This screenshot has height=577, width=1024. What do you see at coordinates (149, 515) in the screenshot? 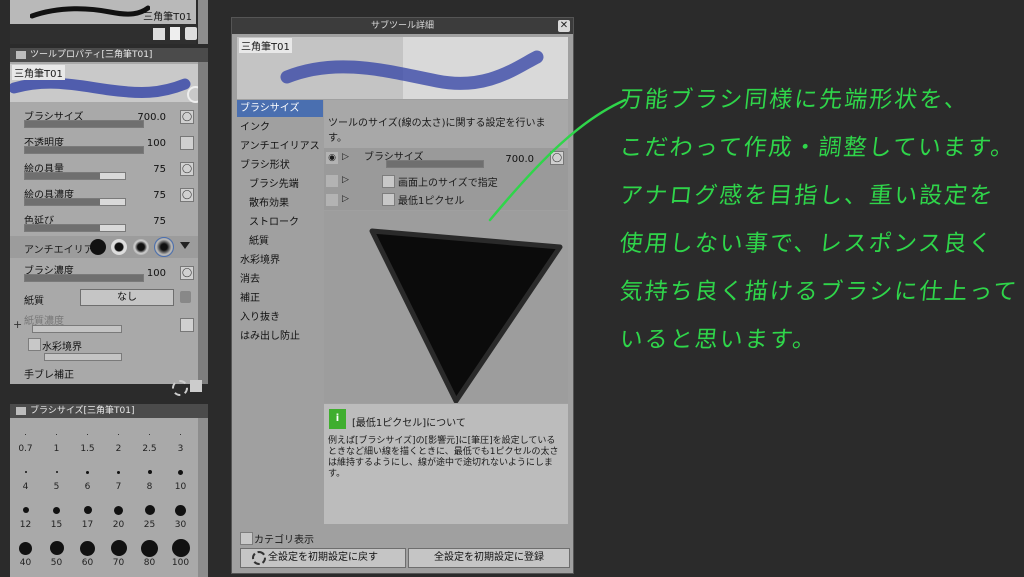
I see `brush-size-preset: 25` at bounding box center [149, 515].